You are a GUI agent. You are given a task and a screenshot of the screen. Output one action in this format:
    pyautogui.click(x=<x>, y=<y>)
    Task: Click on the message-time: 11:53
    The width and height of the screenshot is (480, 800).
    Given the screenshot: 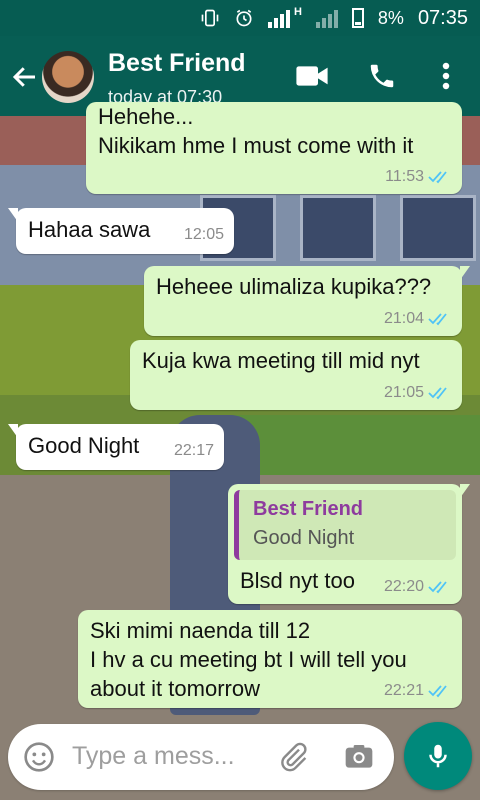 What is the action you would take?
    pyautogui.click(x=404, y=176)
    